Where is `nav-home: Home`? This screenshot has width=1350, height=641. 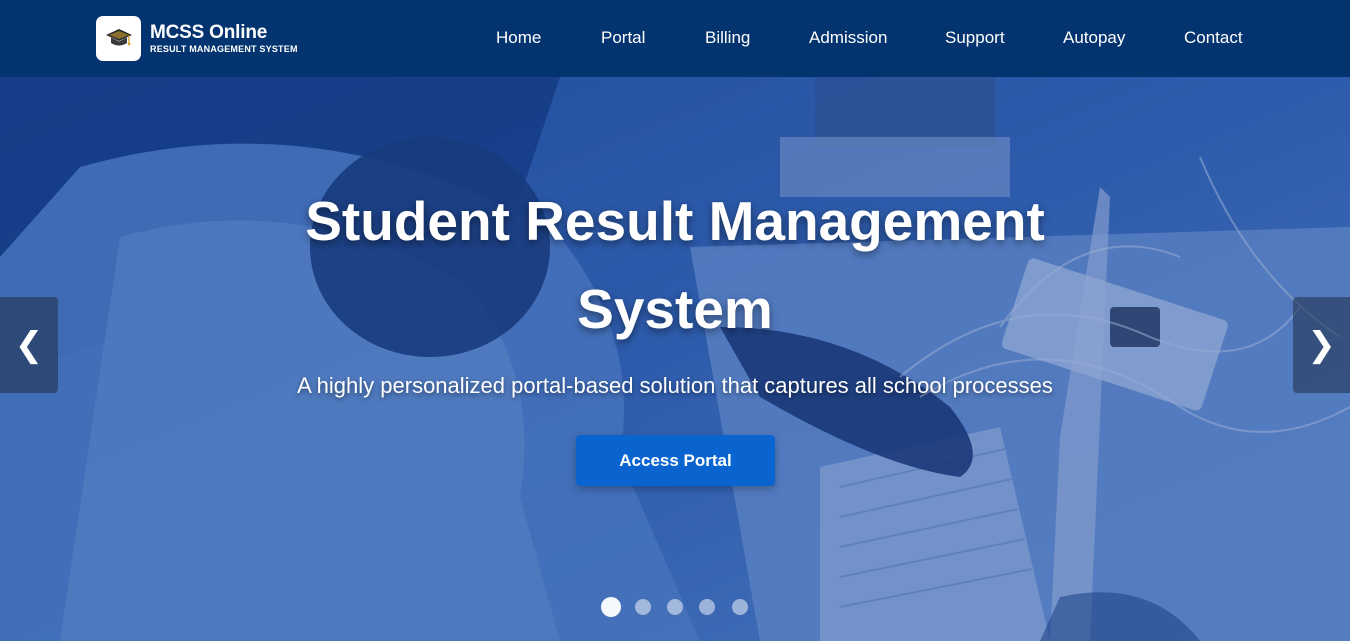
nav-home: Home is located at coordinates (518, 38).